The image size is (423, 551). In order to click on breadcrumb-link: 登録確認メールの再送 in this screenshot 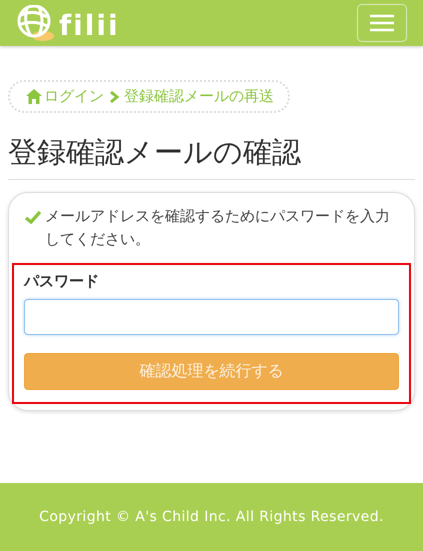, I will do `click(199, 96)`.